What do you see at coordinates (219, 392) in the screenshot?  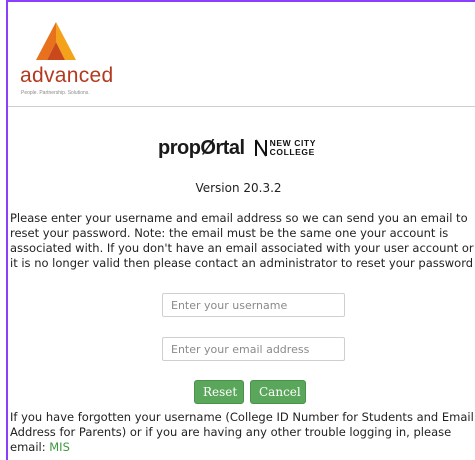 I see `reset-button: Reset` at bounding box center [219, 392].